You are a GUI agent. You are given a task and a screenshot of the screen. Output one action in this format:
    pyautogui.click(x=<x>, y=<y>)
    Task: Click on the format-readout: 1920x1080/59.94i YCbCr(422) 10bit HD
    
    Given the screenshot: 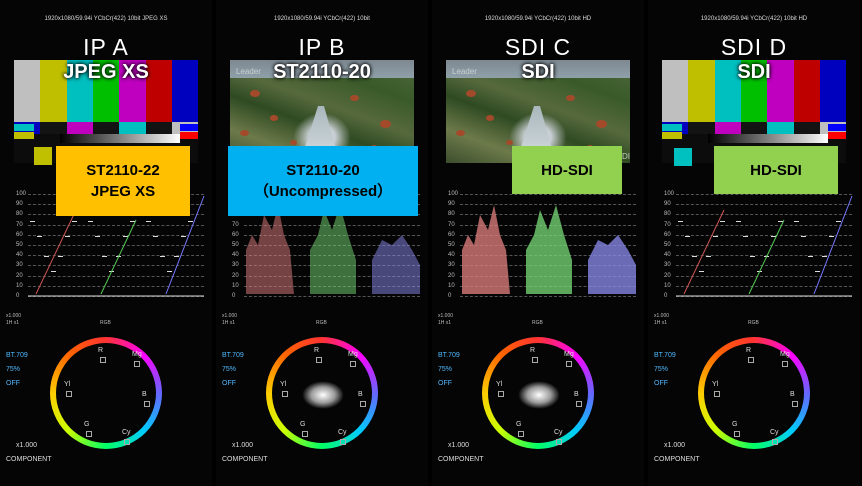 What is the action you would take?
    pyautogui.click(x=538, y=19)
    